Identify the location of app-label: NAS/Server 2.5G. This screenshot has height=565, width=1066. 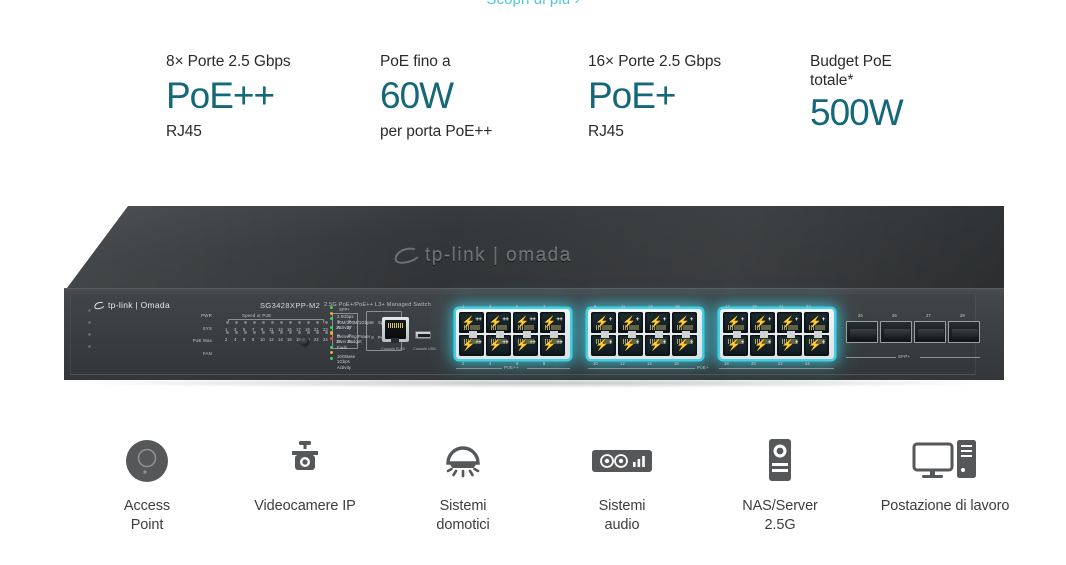
(780, 515).